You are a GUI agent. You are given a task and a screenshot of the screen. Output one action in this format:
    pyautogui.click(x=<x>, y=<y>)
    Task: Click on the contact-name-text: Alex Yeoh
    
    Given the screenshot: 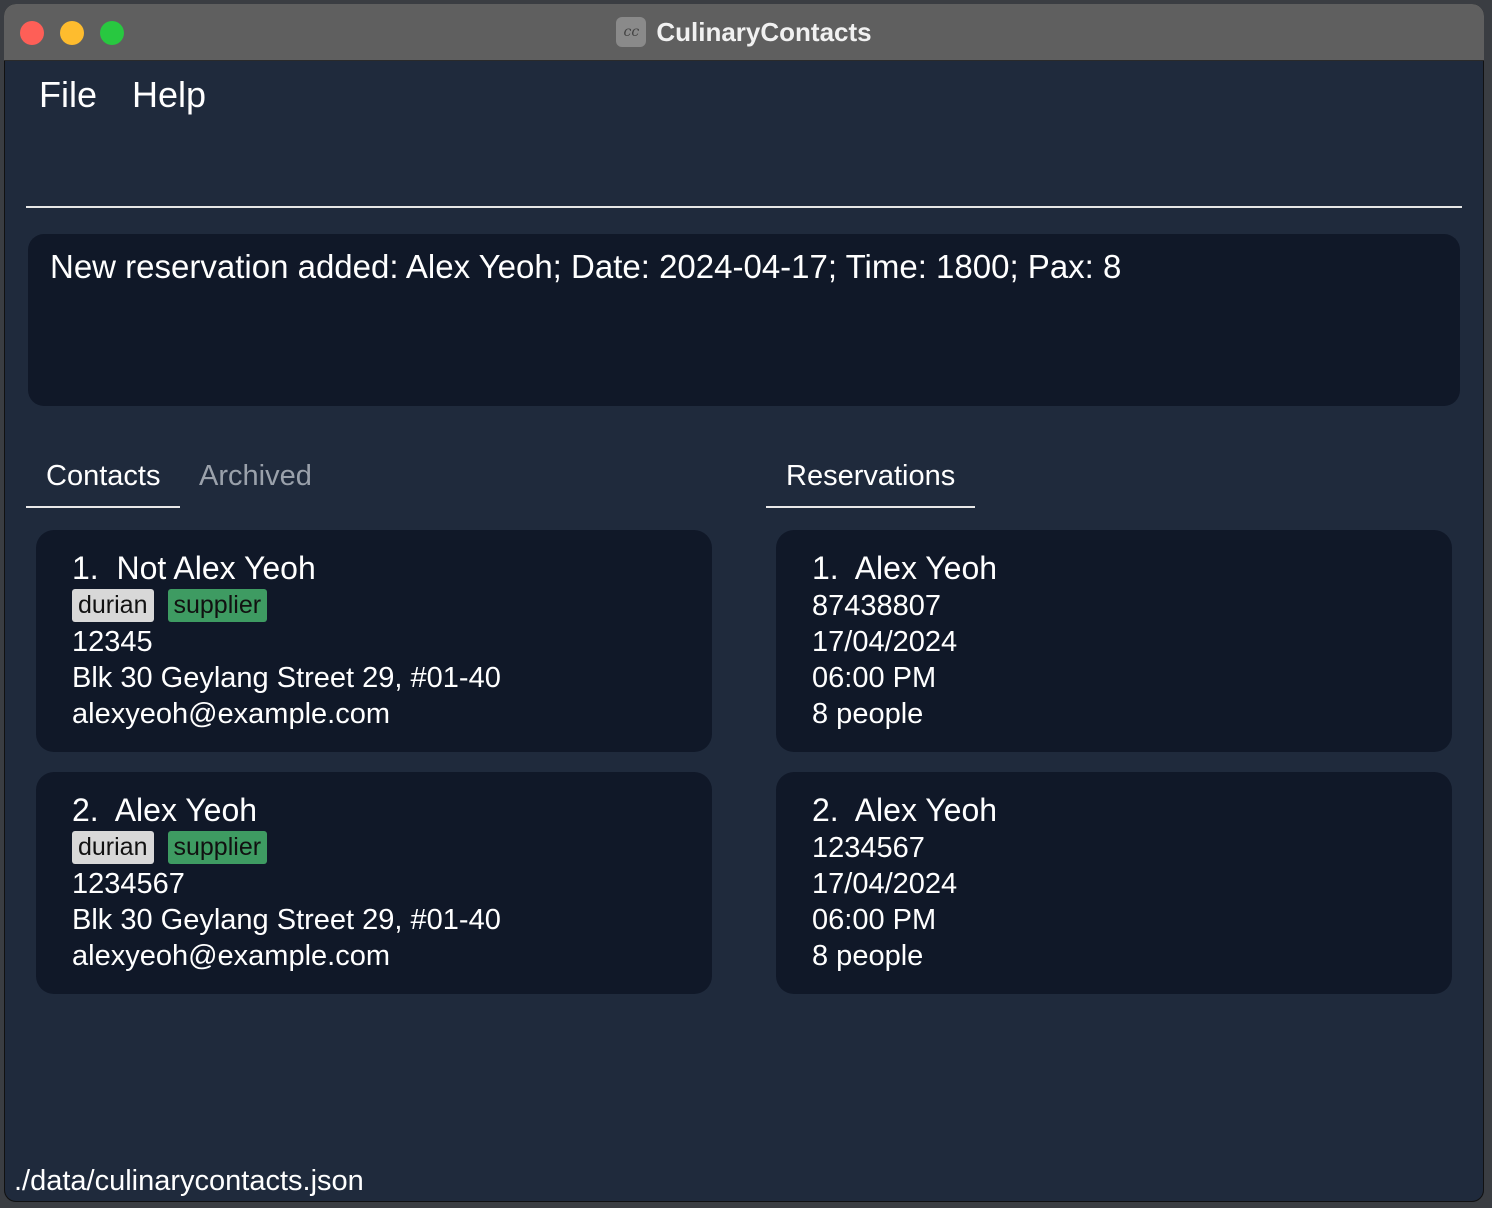 What is the action you would take?
    pyautogui.click(x=186, y=810)
    